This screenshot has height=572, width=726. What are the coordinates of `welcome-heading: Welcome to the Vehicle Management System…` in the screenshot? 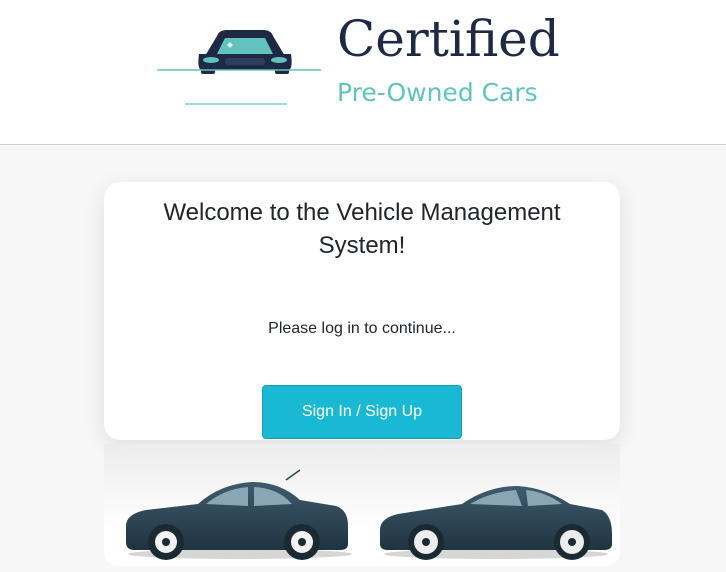 It's located at (362, 229).